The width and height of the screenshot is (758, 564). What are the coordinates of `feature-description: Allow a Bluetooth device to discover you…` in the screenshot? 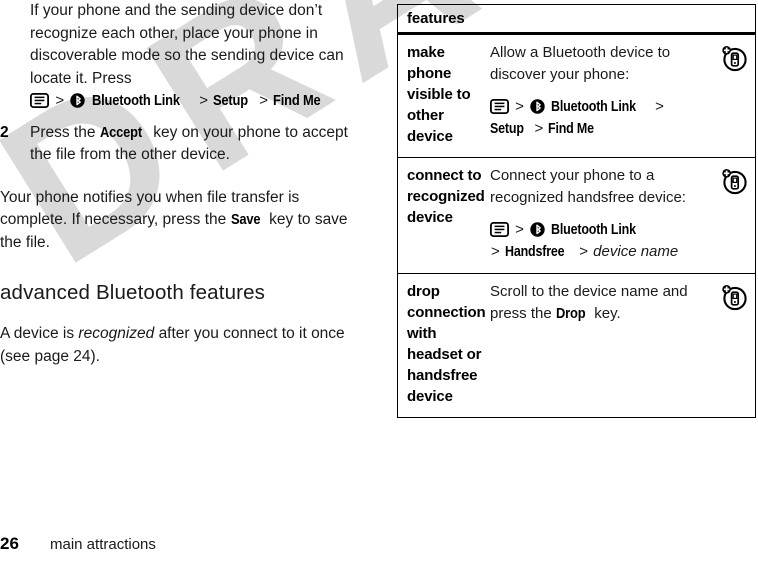 It's located at (599, 96).